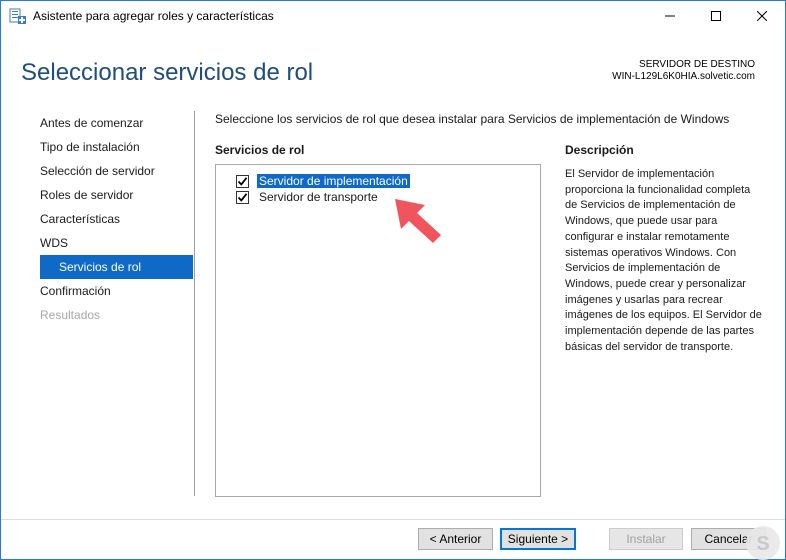 This screenshot has width=786, height=560. I want to click on maximize-icon, so click(716, 17).